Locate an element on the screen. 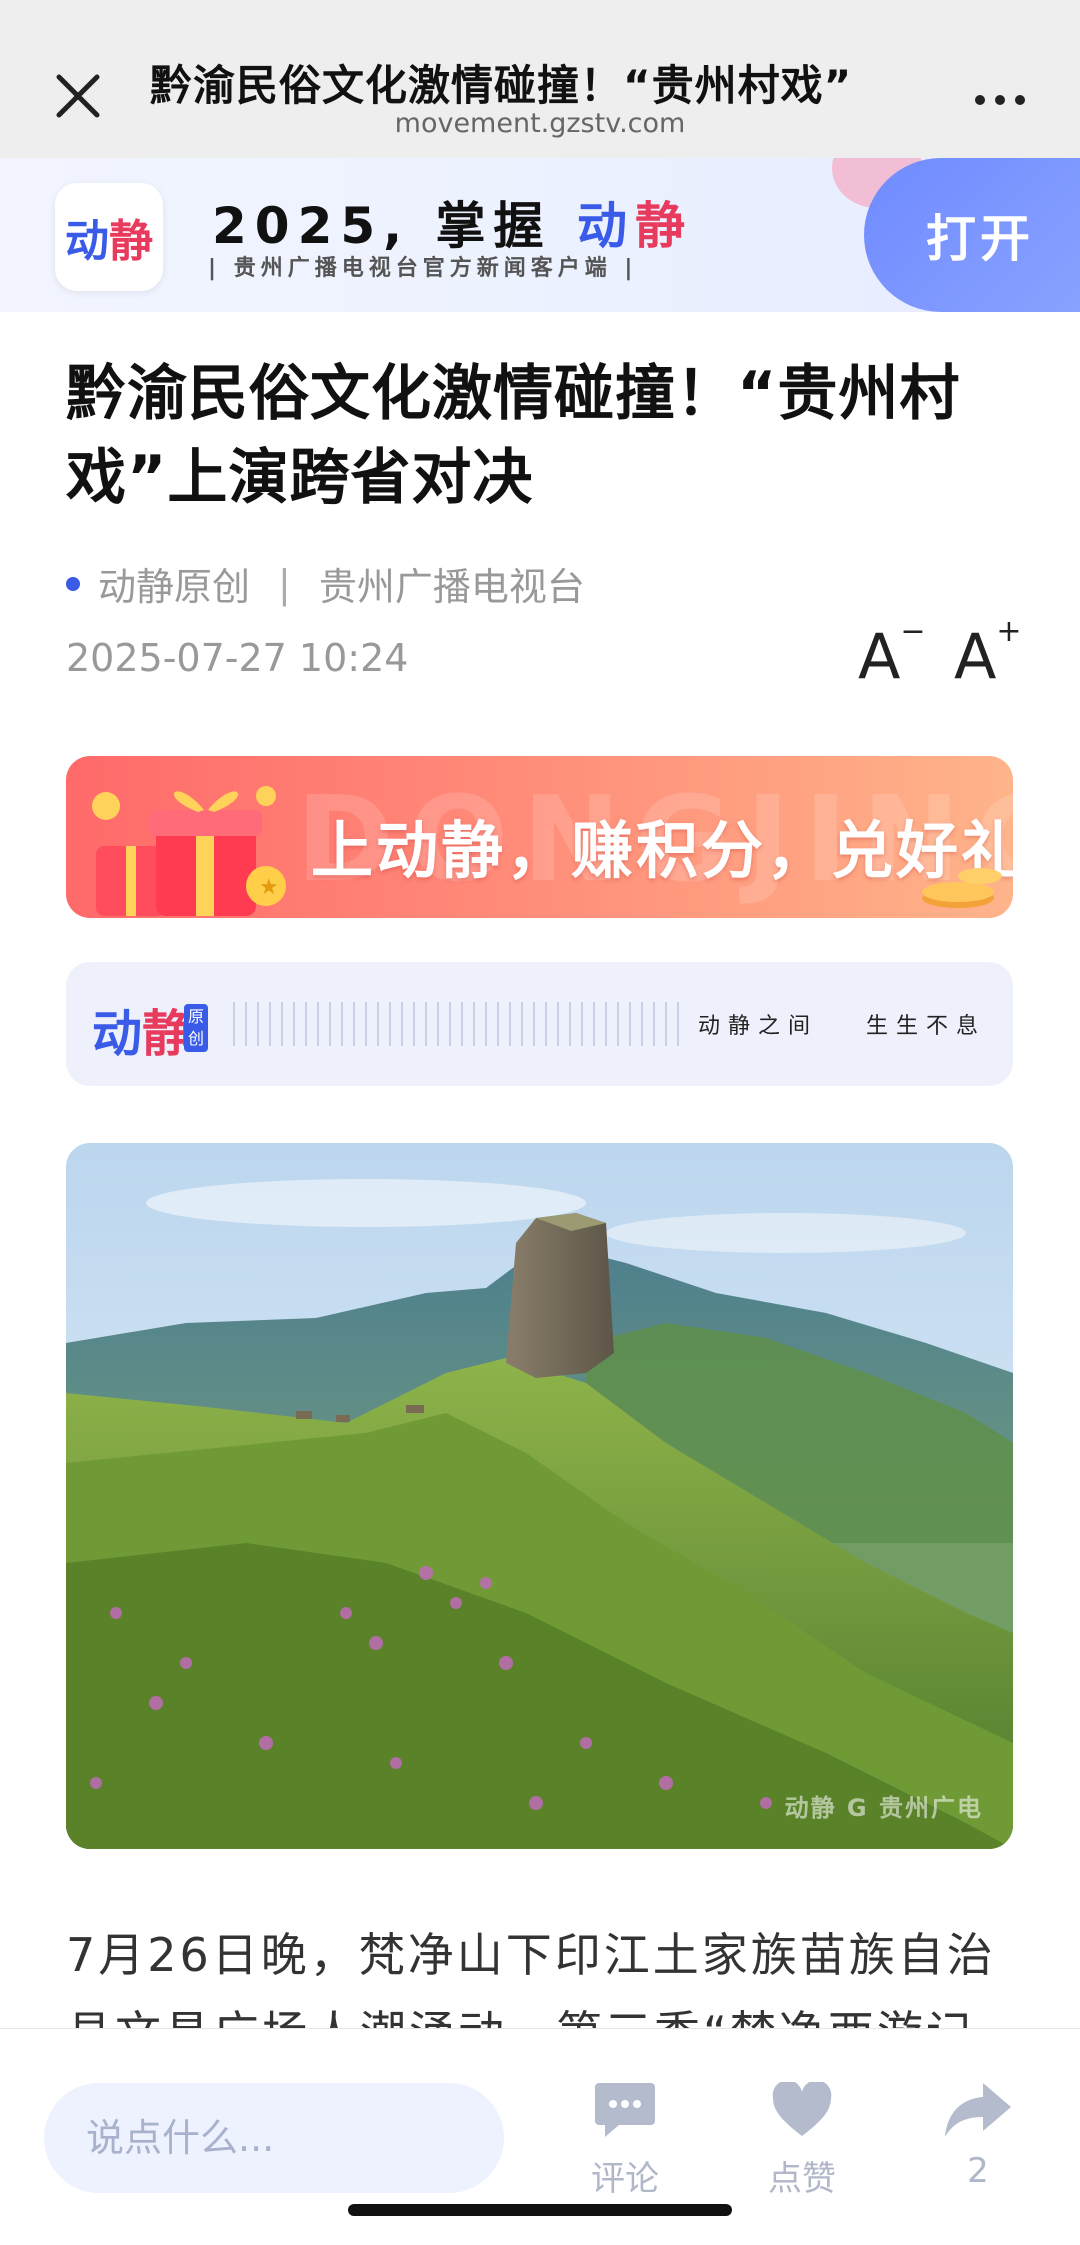  app-logo-char-b: 静 is located at coordinates (131, 241).